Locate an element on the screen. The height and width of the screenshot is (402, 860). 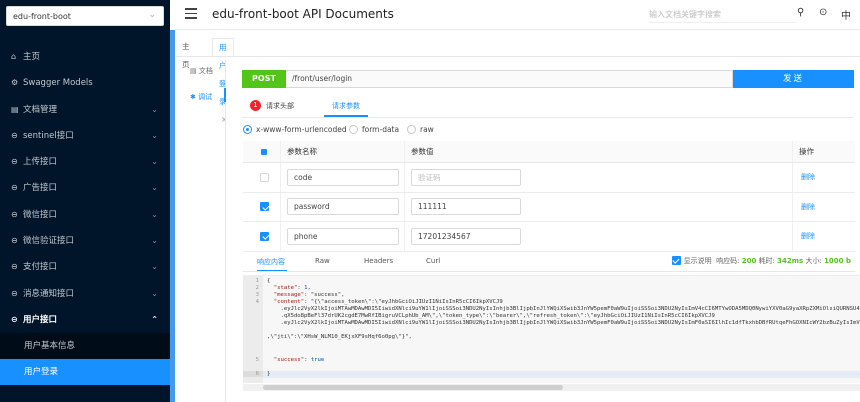
tab-doc: ▤ 文档 is located at coordinates (201, 71).